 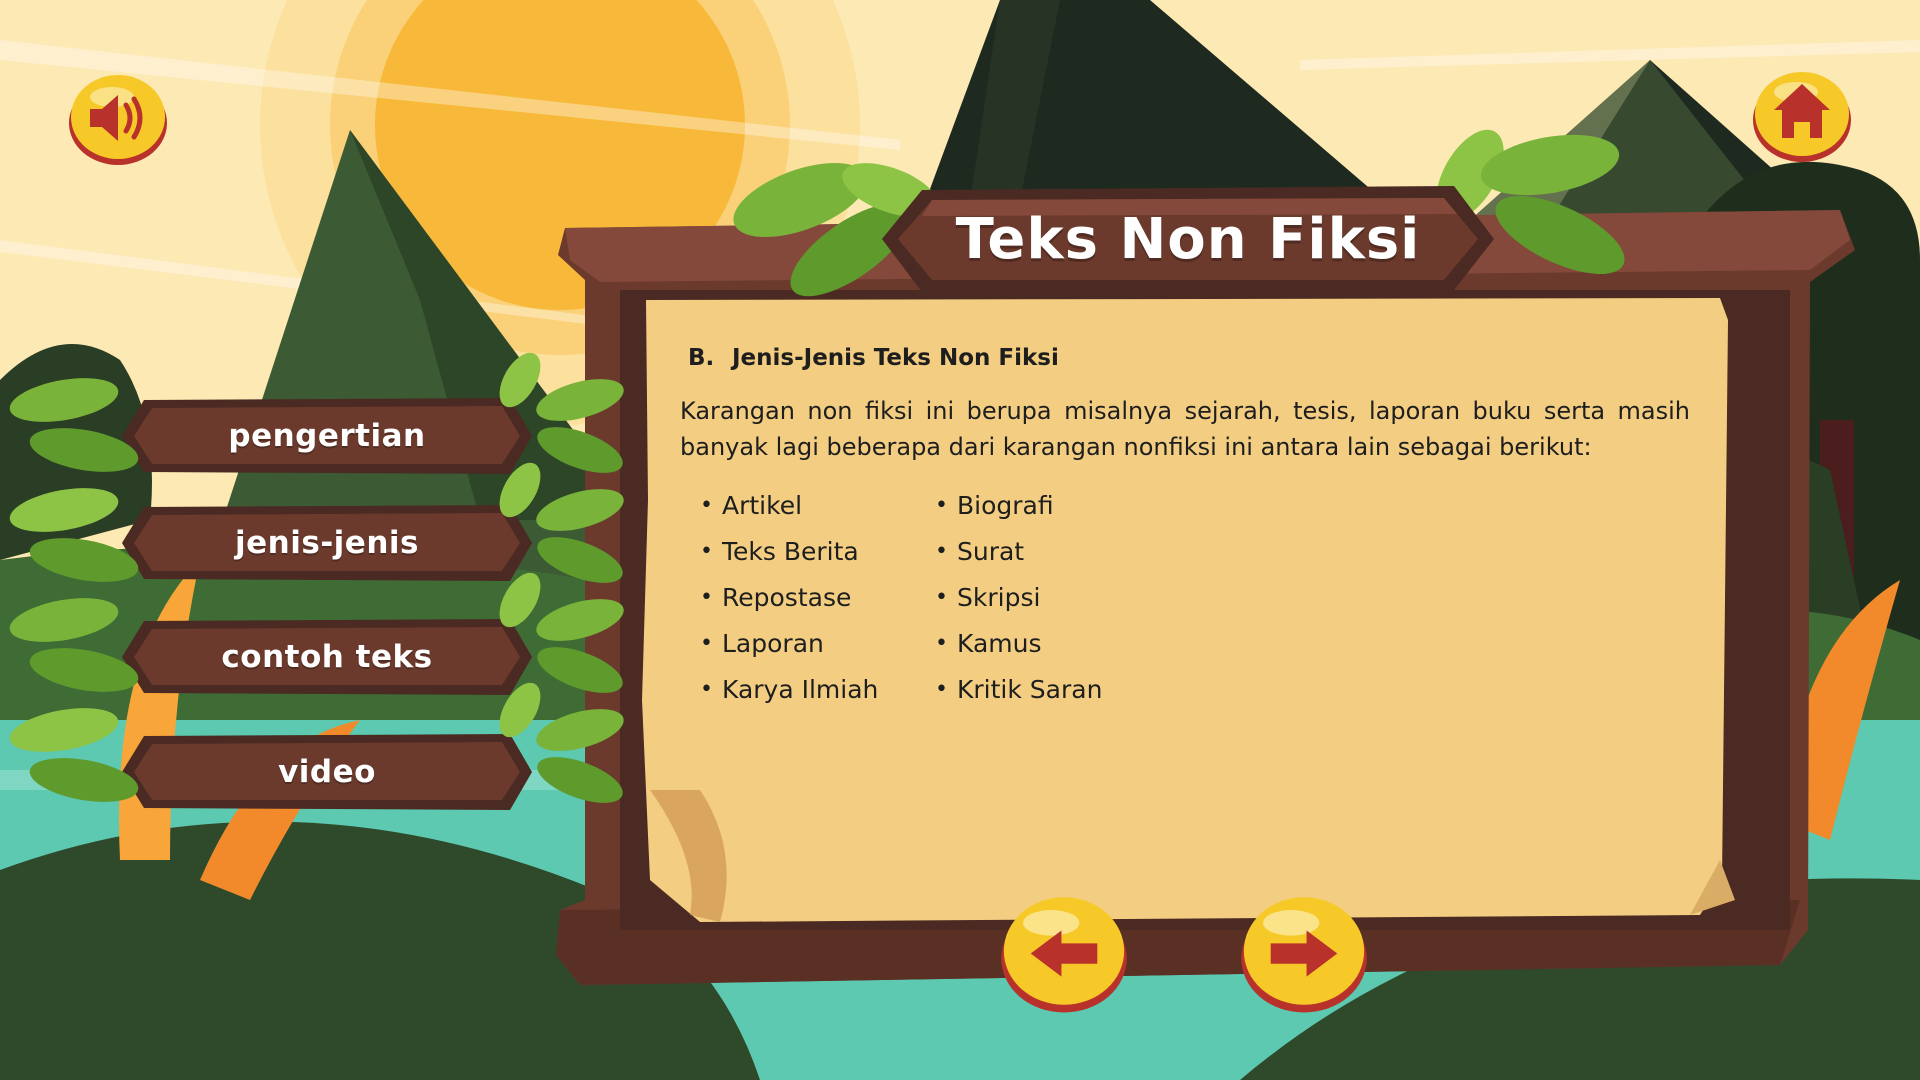 I want to click on page-title: Teks Non Fiksi, so click(x=1188, y=239).